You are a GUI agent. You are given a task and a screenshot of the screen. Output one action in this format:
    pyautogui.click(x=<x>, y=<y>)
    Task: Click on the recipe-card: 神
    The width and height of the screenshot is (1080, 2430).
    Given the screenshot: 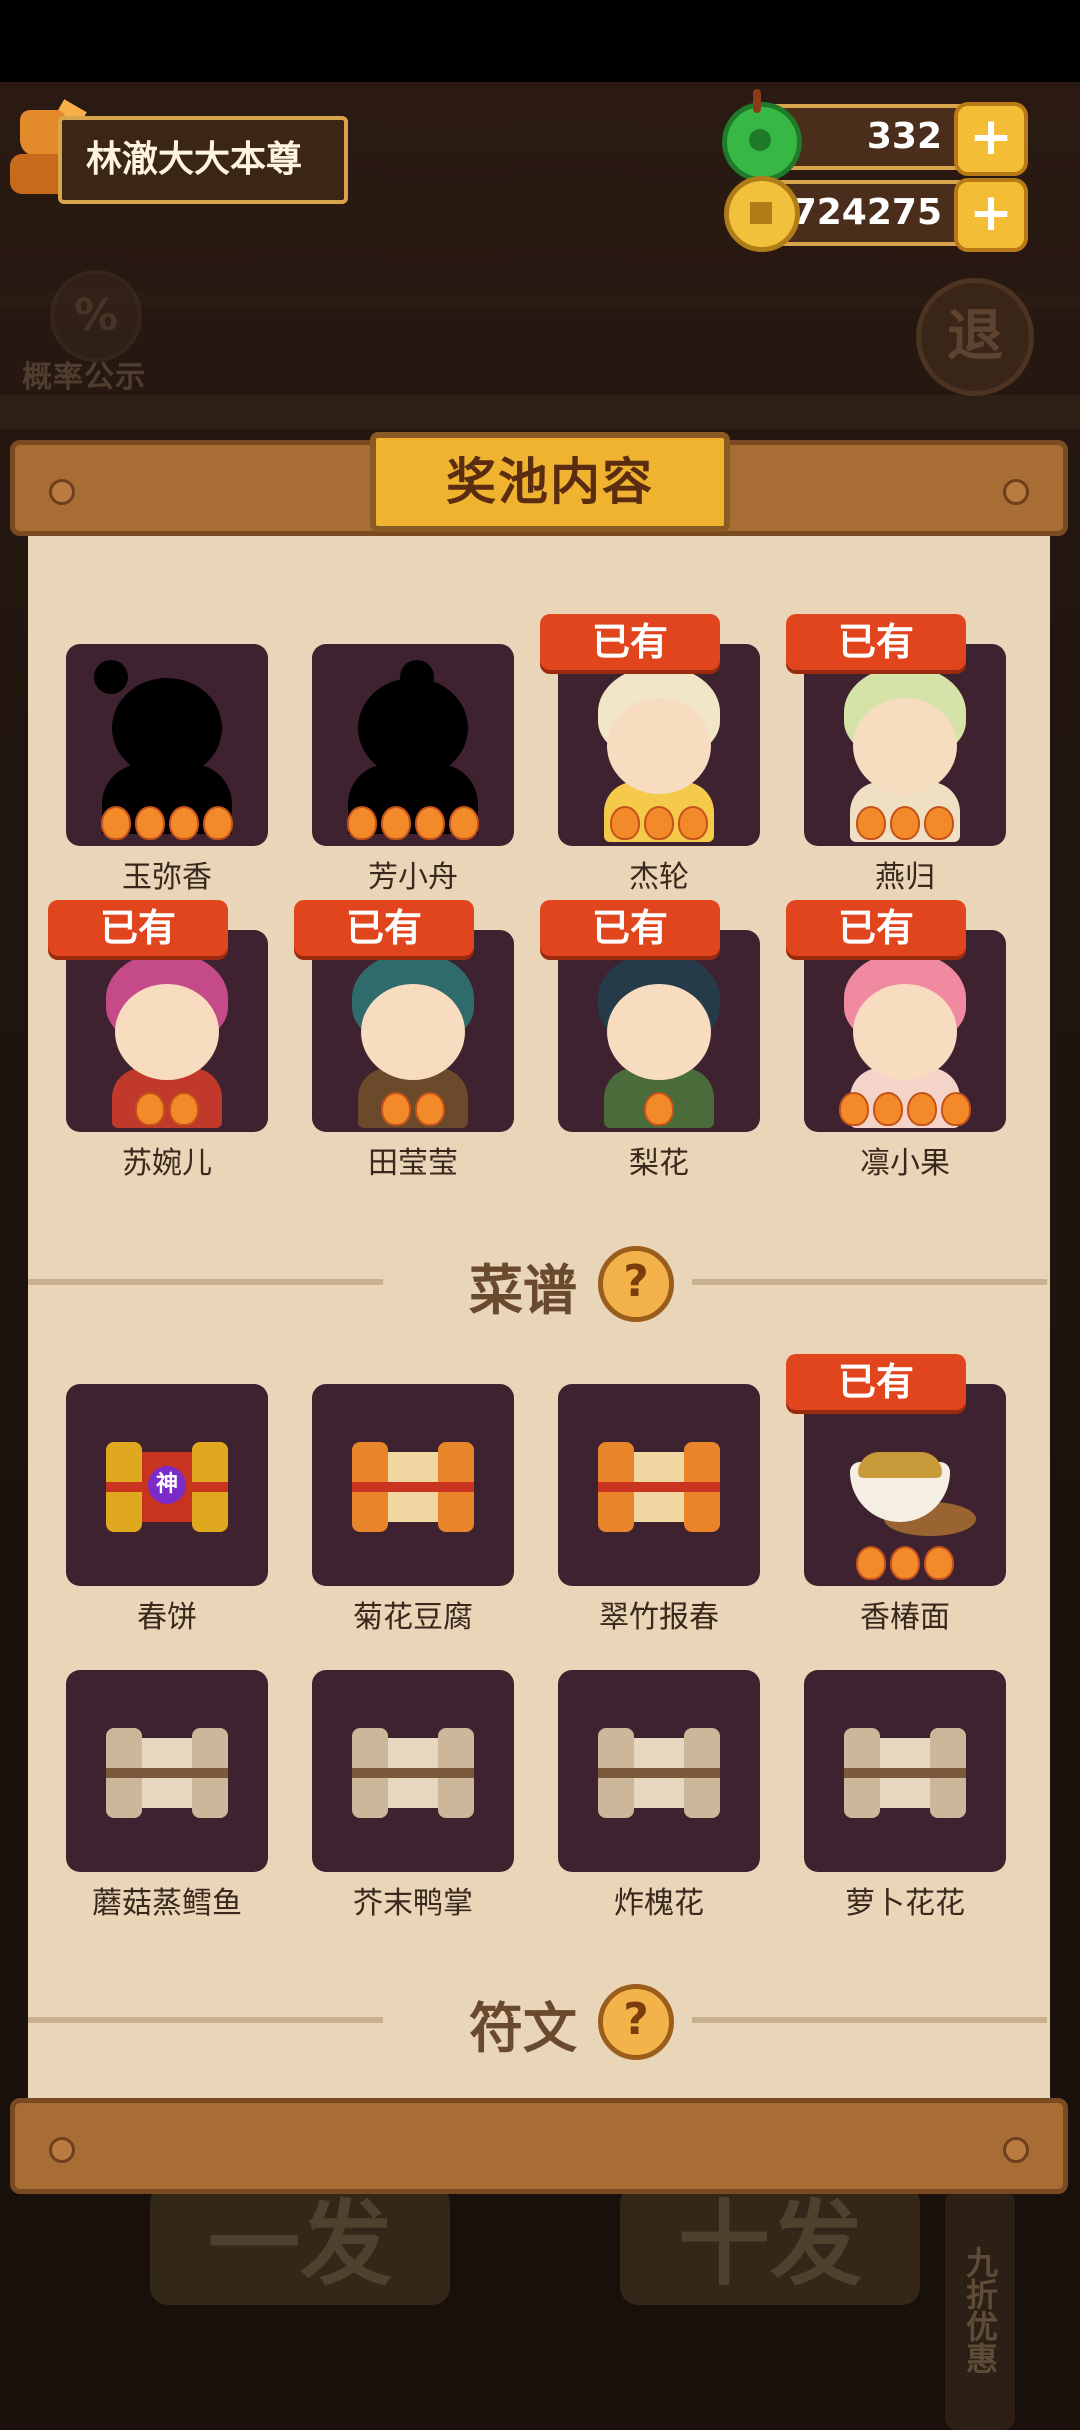 What is the action you would take?
    pyautogui.click(x=167, y=1485)
    